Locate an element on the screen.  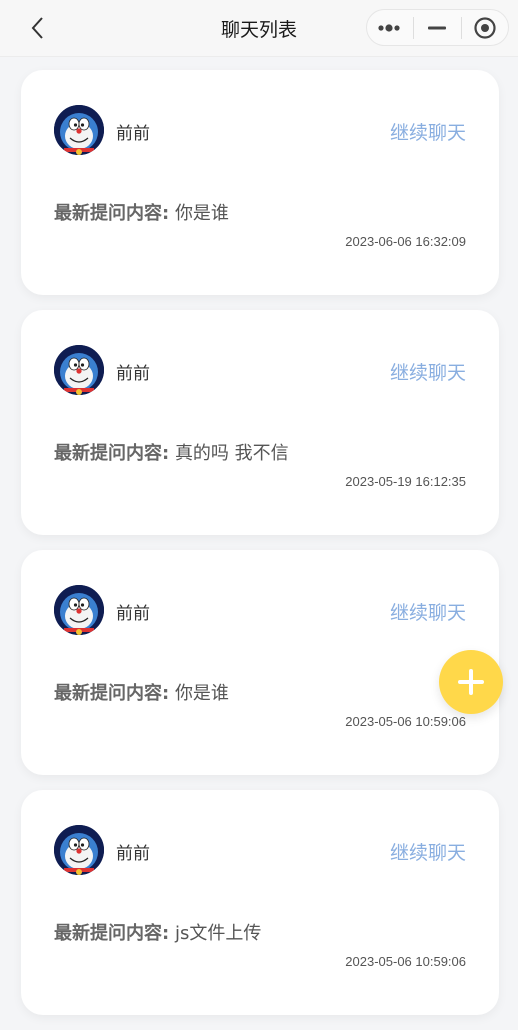
new-chat-button is located at coordinates (471, 682).